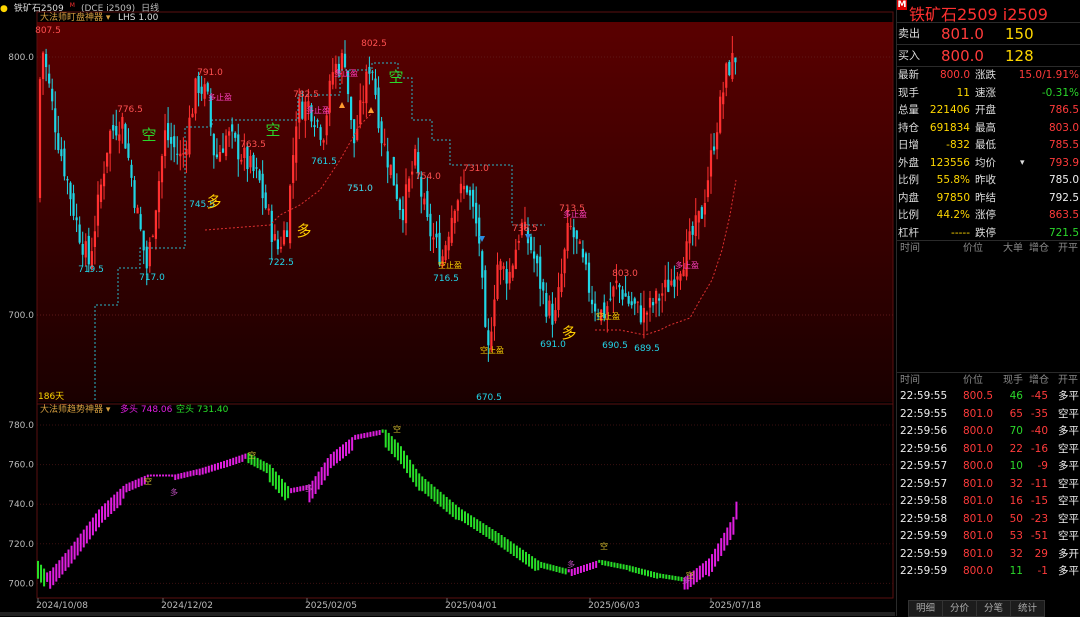 The image size is (1080, 617). I want to click on tick-time: 22:59:57, so click(924, 466).